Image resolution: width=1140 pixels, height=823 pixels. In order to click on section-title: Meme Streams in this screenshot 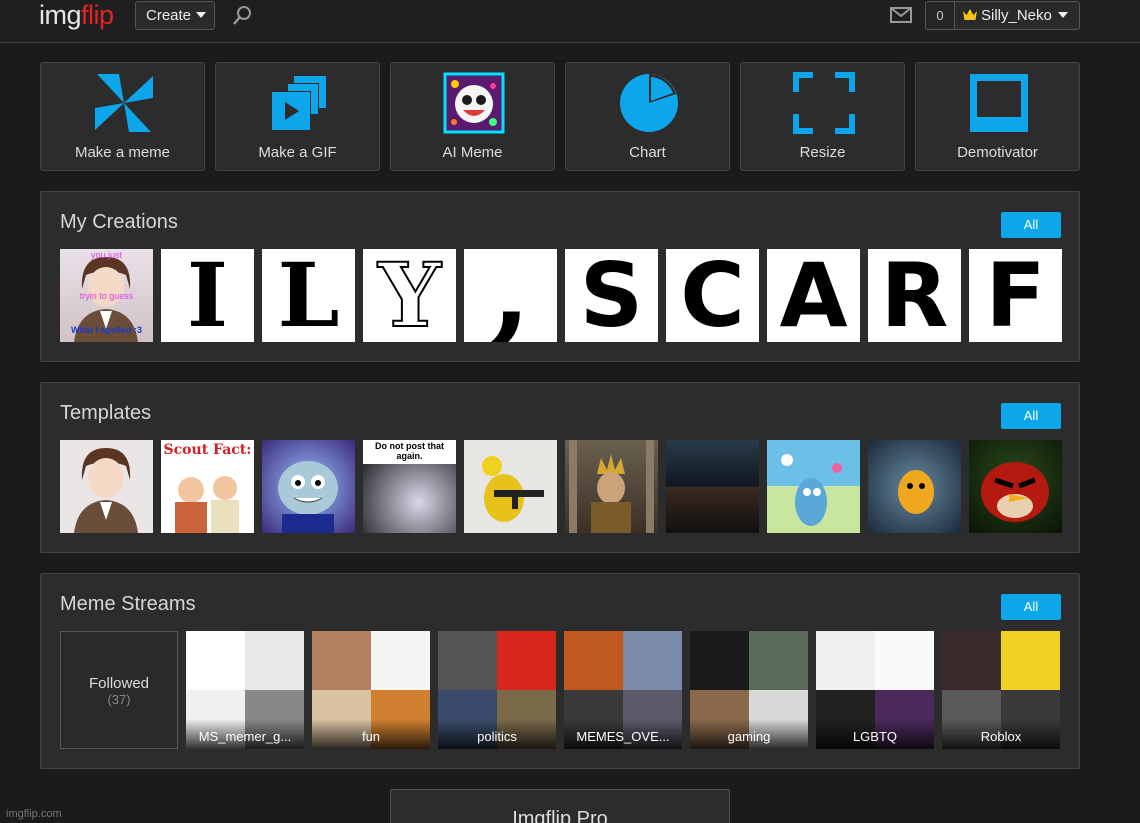, I will do `click(128, 604)`.